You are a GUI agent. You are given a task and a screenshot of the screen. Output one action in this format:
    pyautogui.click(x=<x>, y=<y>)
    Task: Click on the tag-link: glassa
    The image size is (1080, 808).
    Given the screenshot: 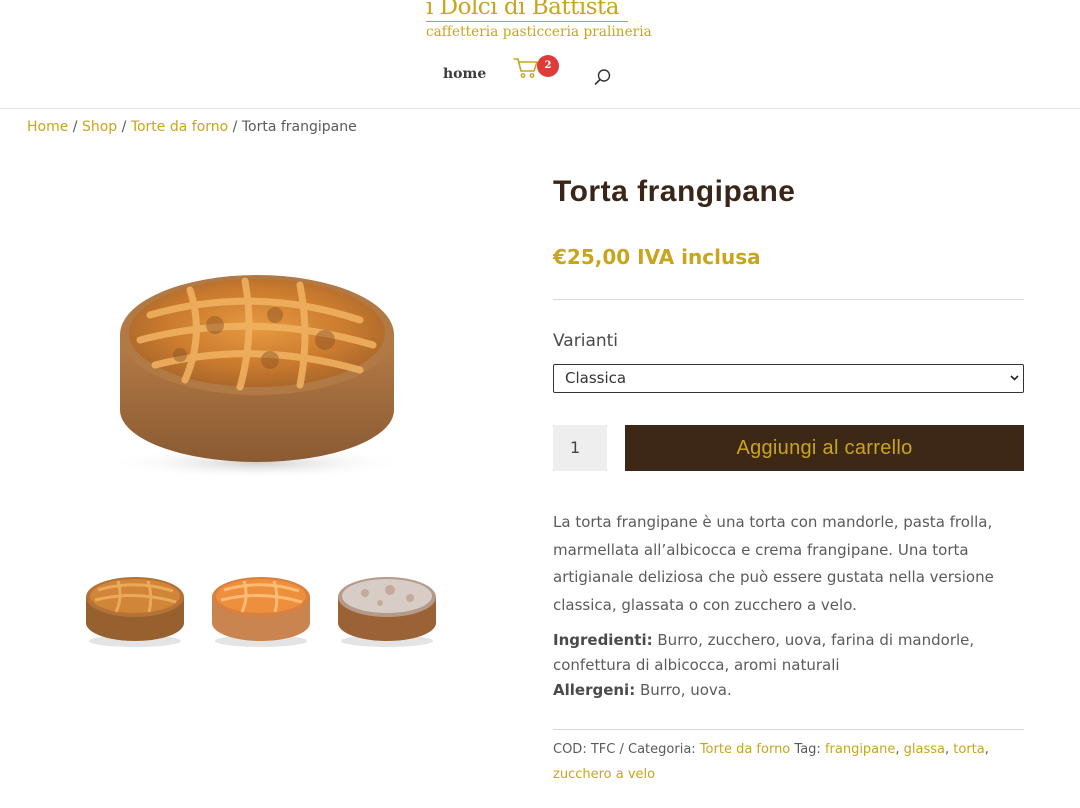 What is the action you would take?
    pyautogui.click(x=924, y=749)
    